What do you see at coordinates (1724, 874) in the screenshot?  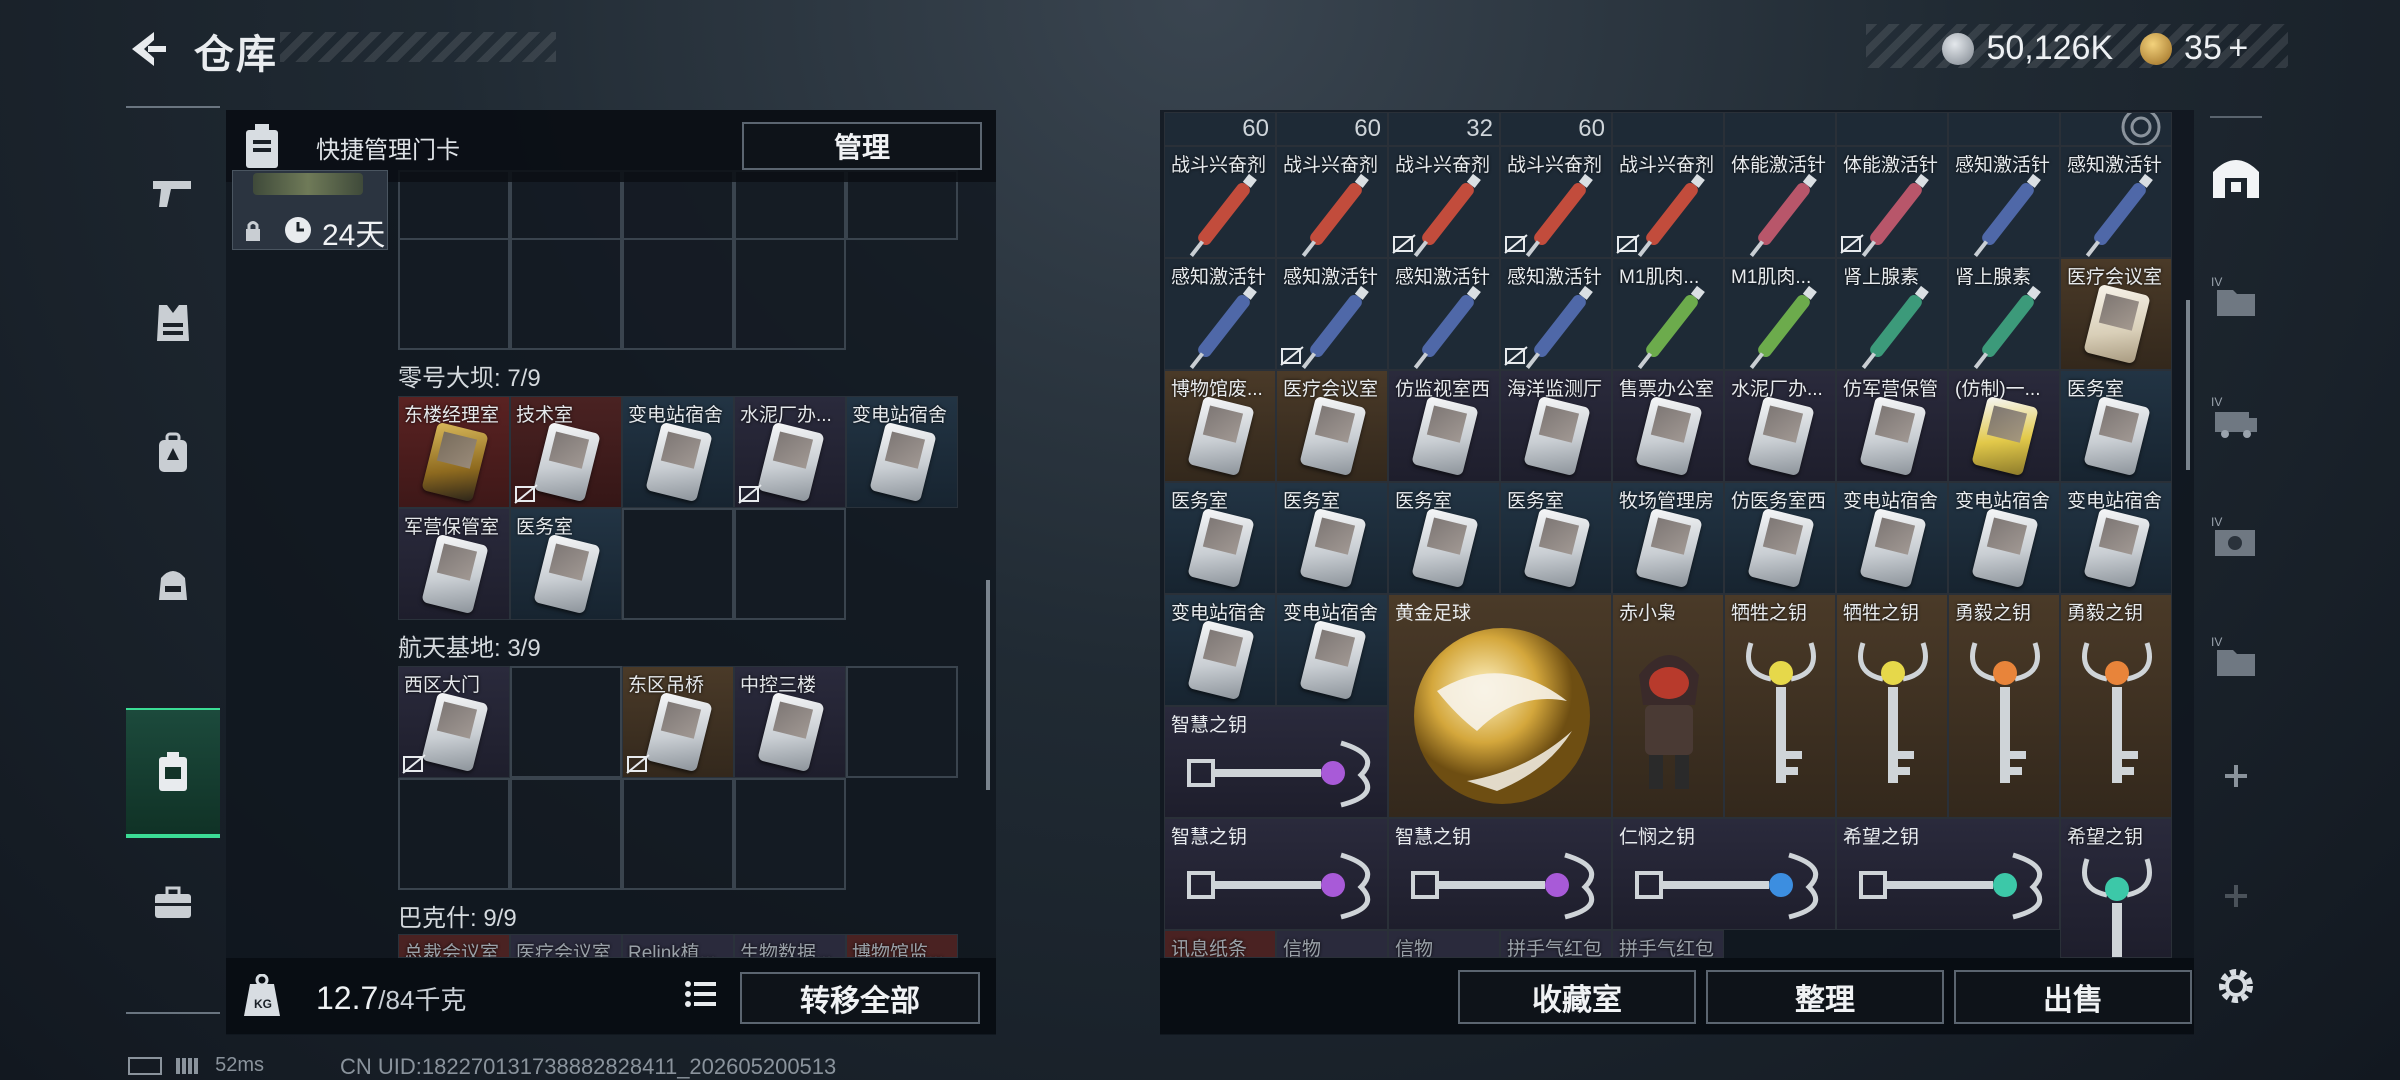 I see `inventory-item-large: 仁悯之钥` at bounding box center [1724, 874].